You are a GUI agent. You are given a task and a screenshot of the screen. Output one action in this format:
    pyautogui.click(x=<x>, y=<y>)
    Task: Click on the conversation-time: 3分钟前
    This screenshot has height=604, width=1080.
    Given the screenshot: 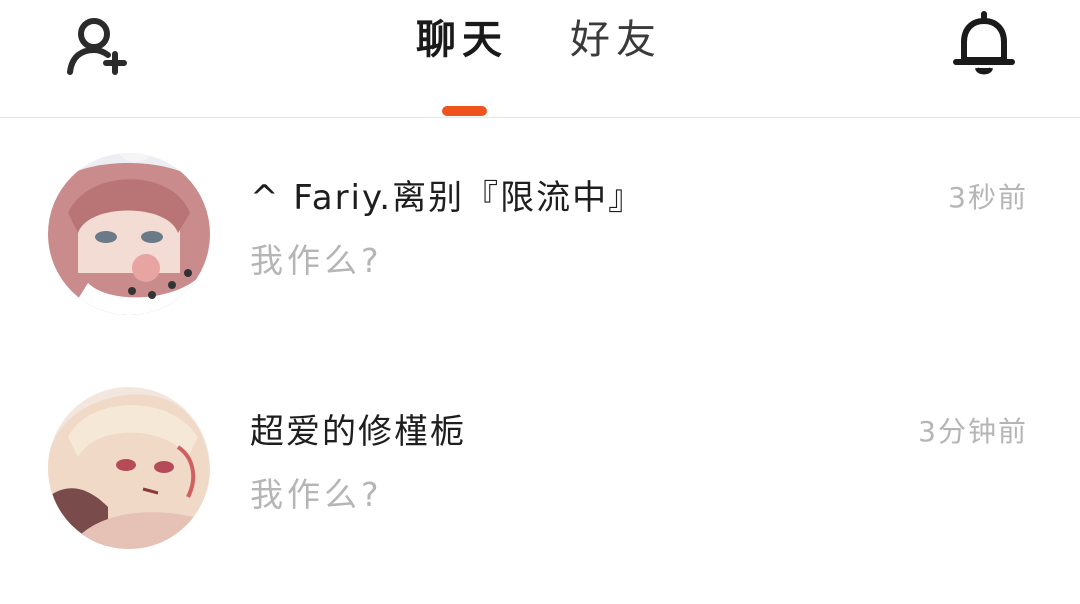 What is the action you would take?
    pyautogui.click(x=973, y=431)
    